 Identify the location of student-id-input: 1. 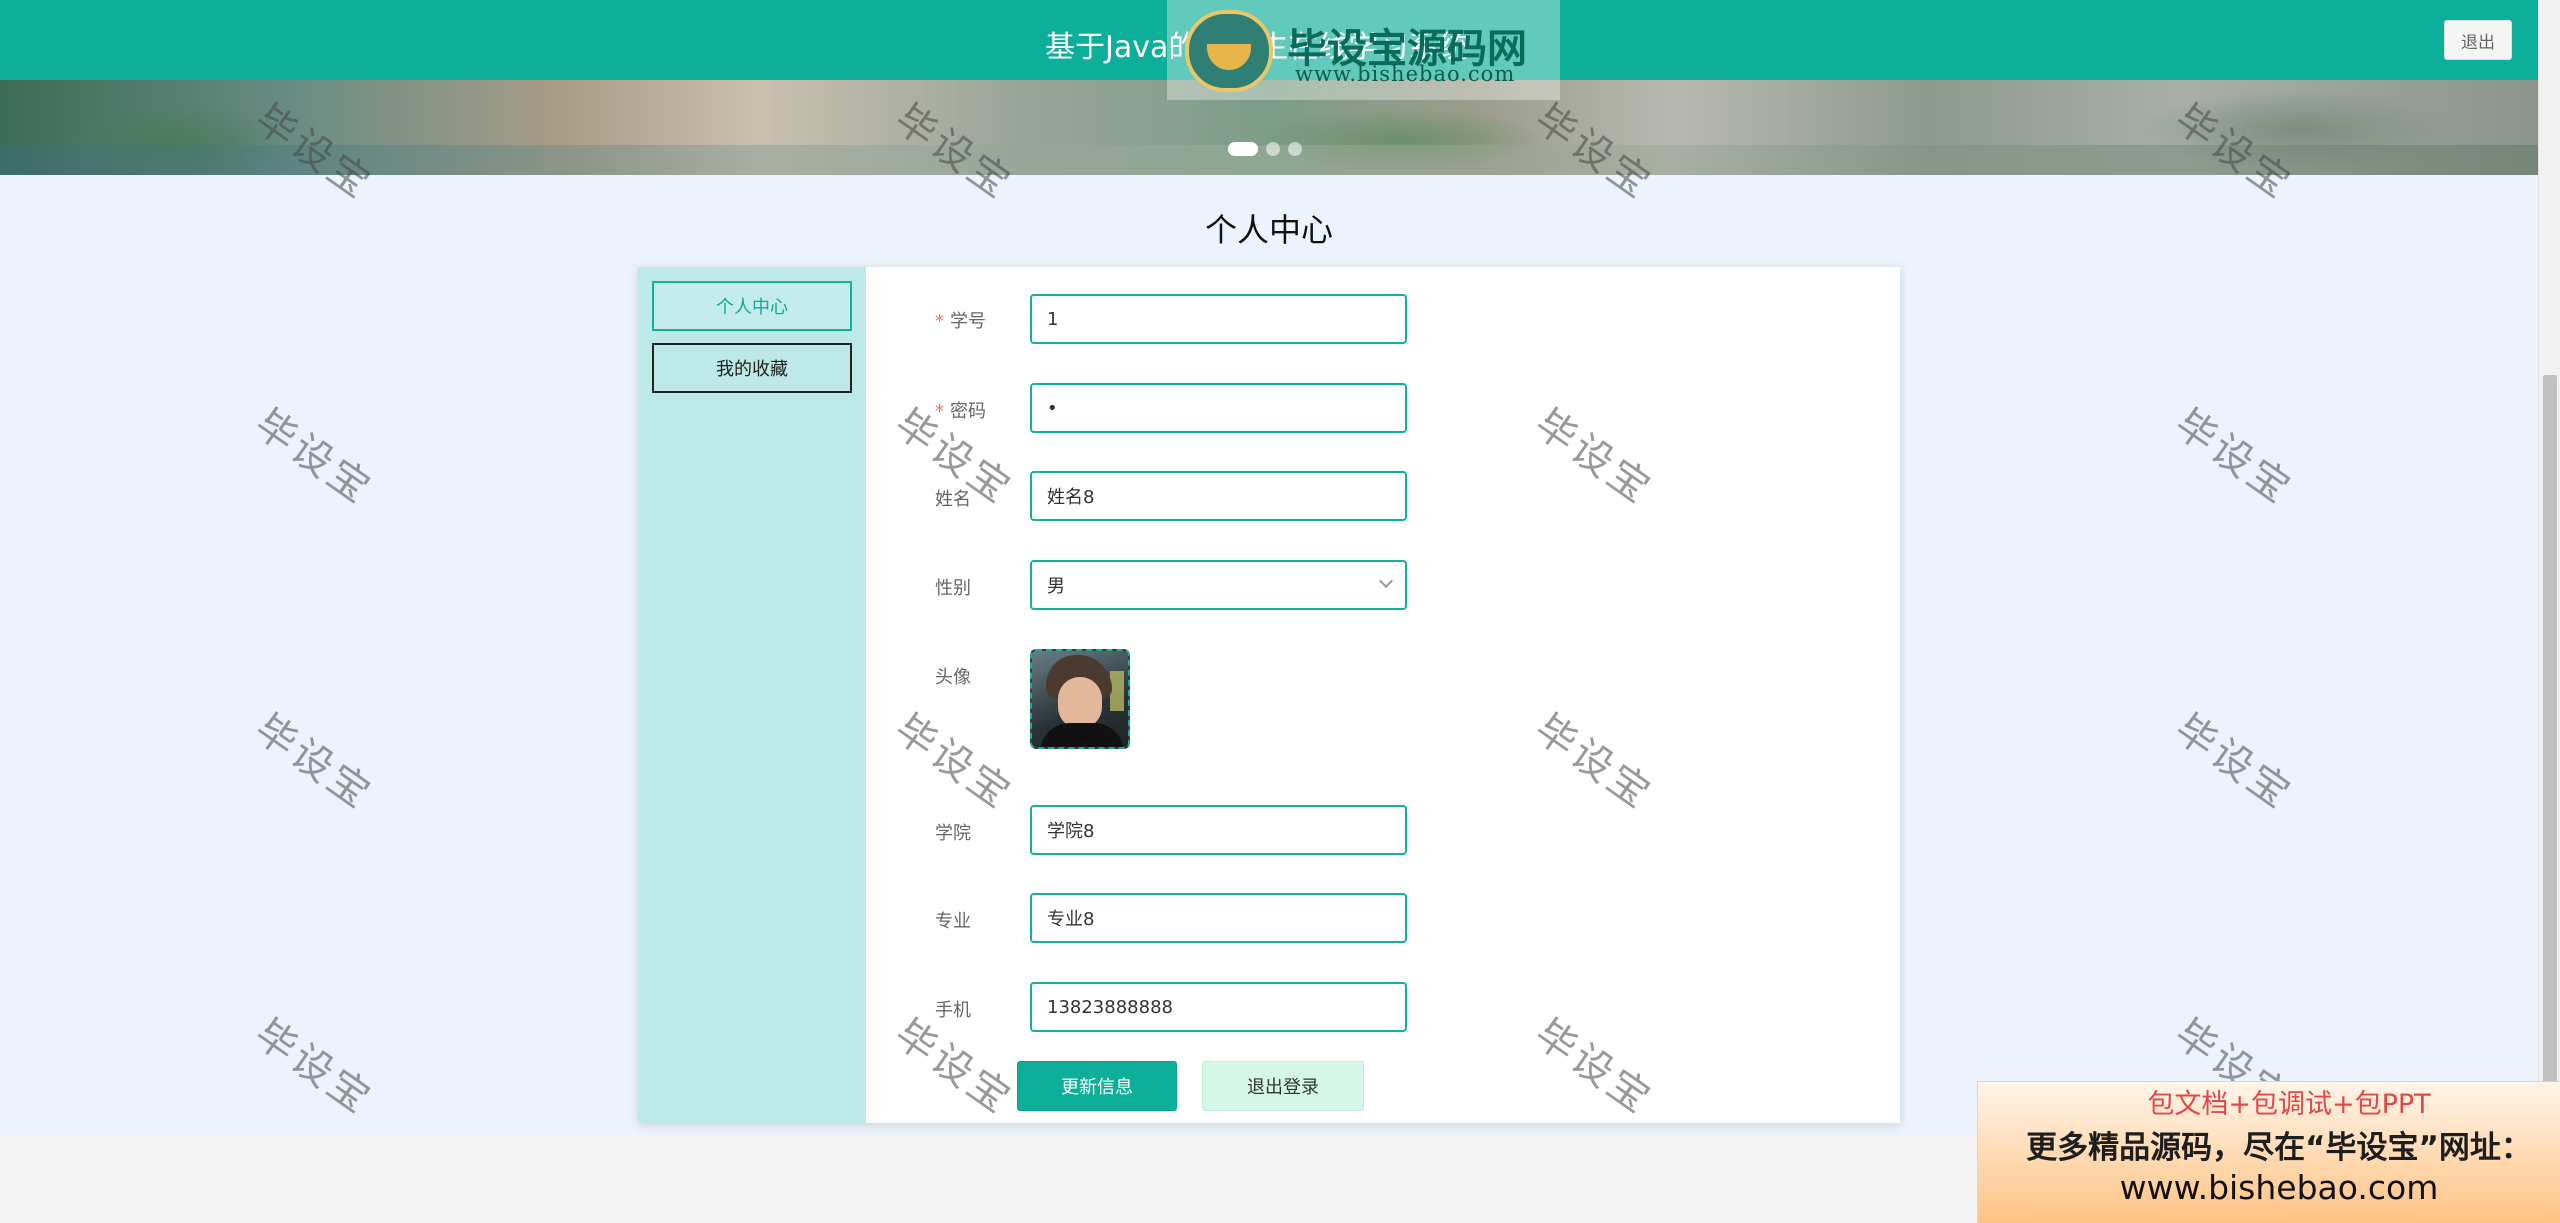
(1218, 319).